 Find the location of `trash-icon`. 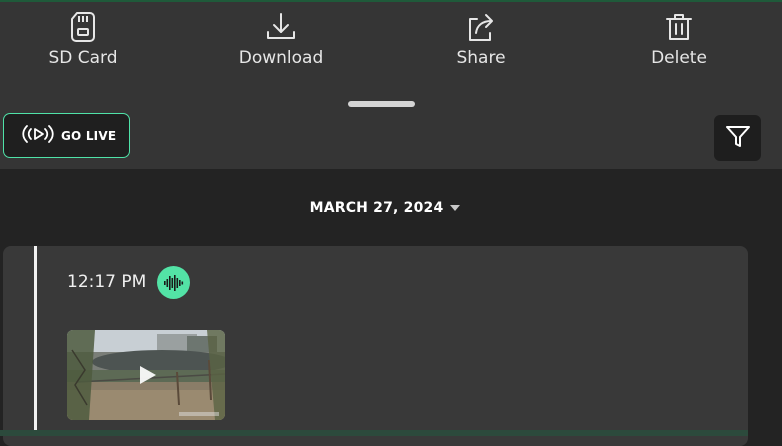

trash-icon is located at coordinates (679, 27).